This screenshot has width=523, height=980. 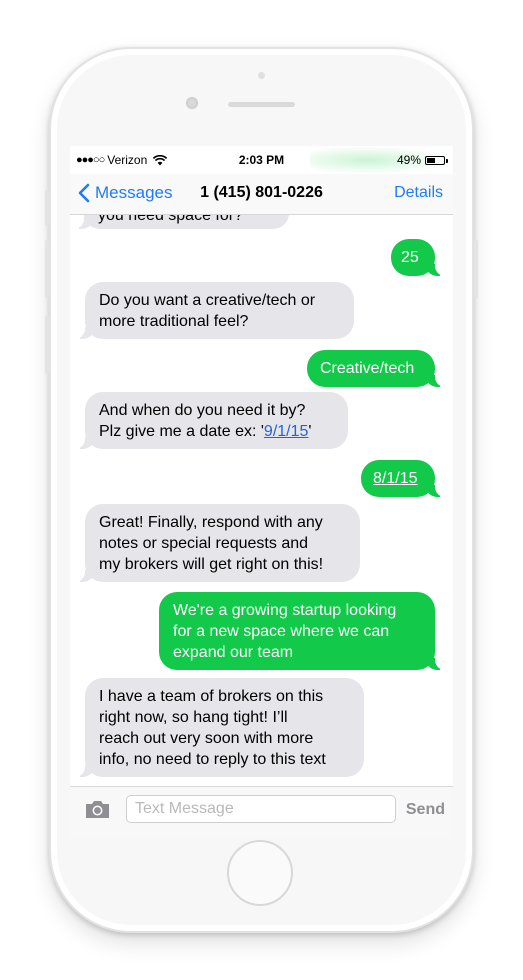 What do you see at coordinates (47, 208) in the screenshot?
I see `mute-switch` at bounding box center [47, 208].